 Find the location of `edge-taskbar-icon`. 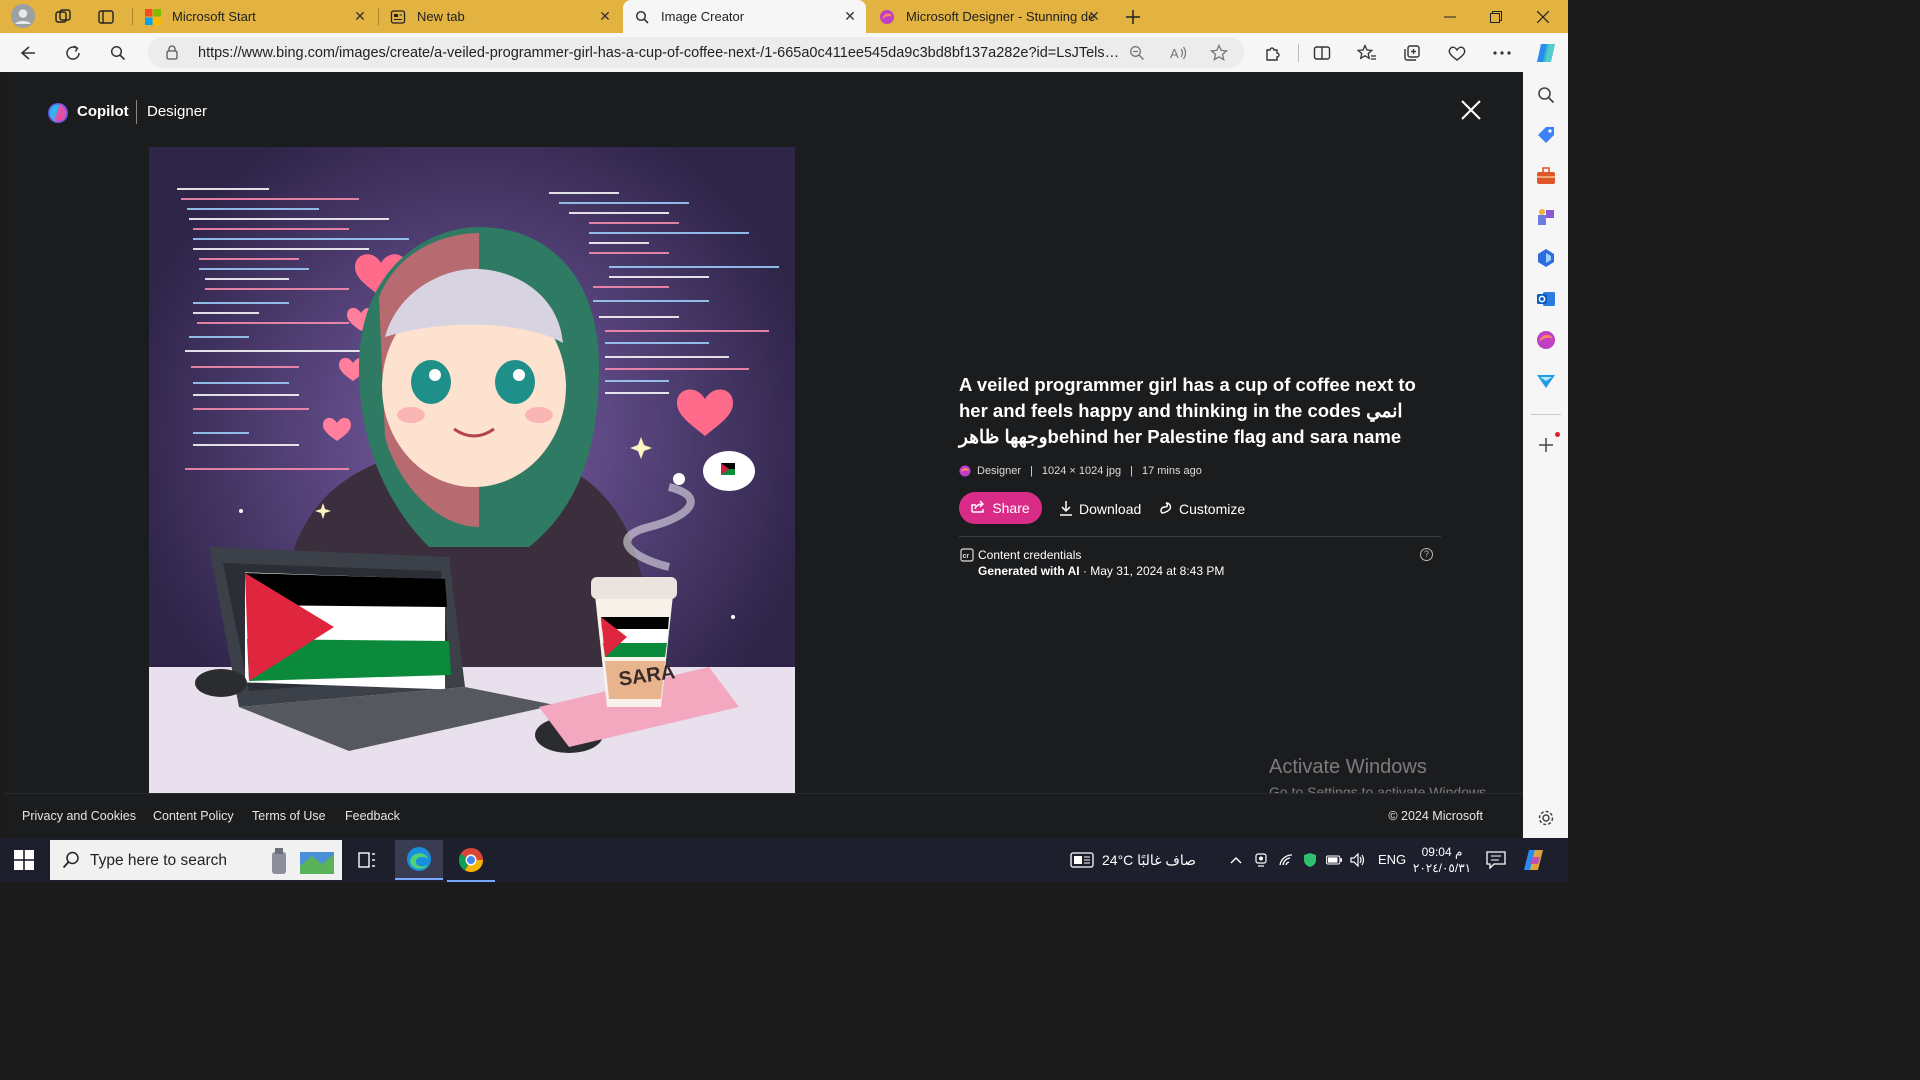

edge-taskbar-icon is located at coordinates (419, 860).